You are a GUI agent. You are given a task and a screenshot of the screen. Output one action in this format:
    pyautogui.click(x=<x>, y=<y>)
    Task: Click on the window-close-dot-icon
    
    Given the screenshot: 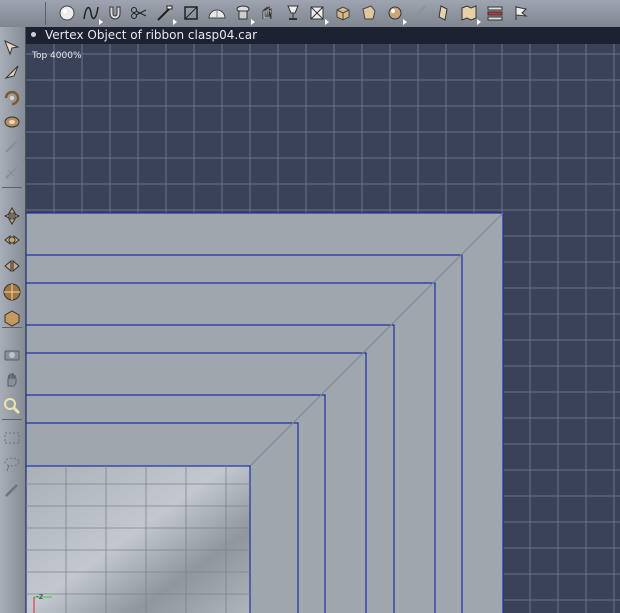 What is the action you would take?
    pyautogui.click(x=33, y=34)
    